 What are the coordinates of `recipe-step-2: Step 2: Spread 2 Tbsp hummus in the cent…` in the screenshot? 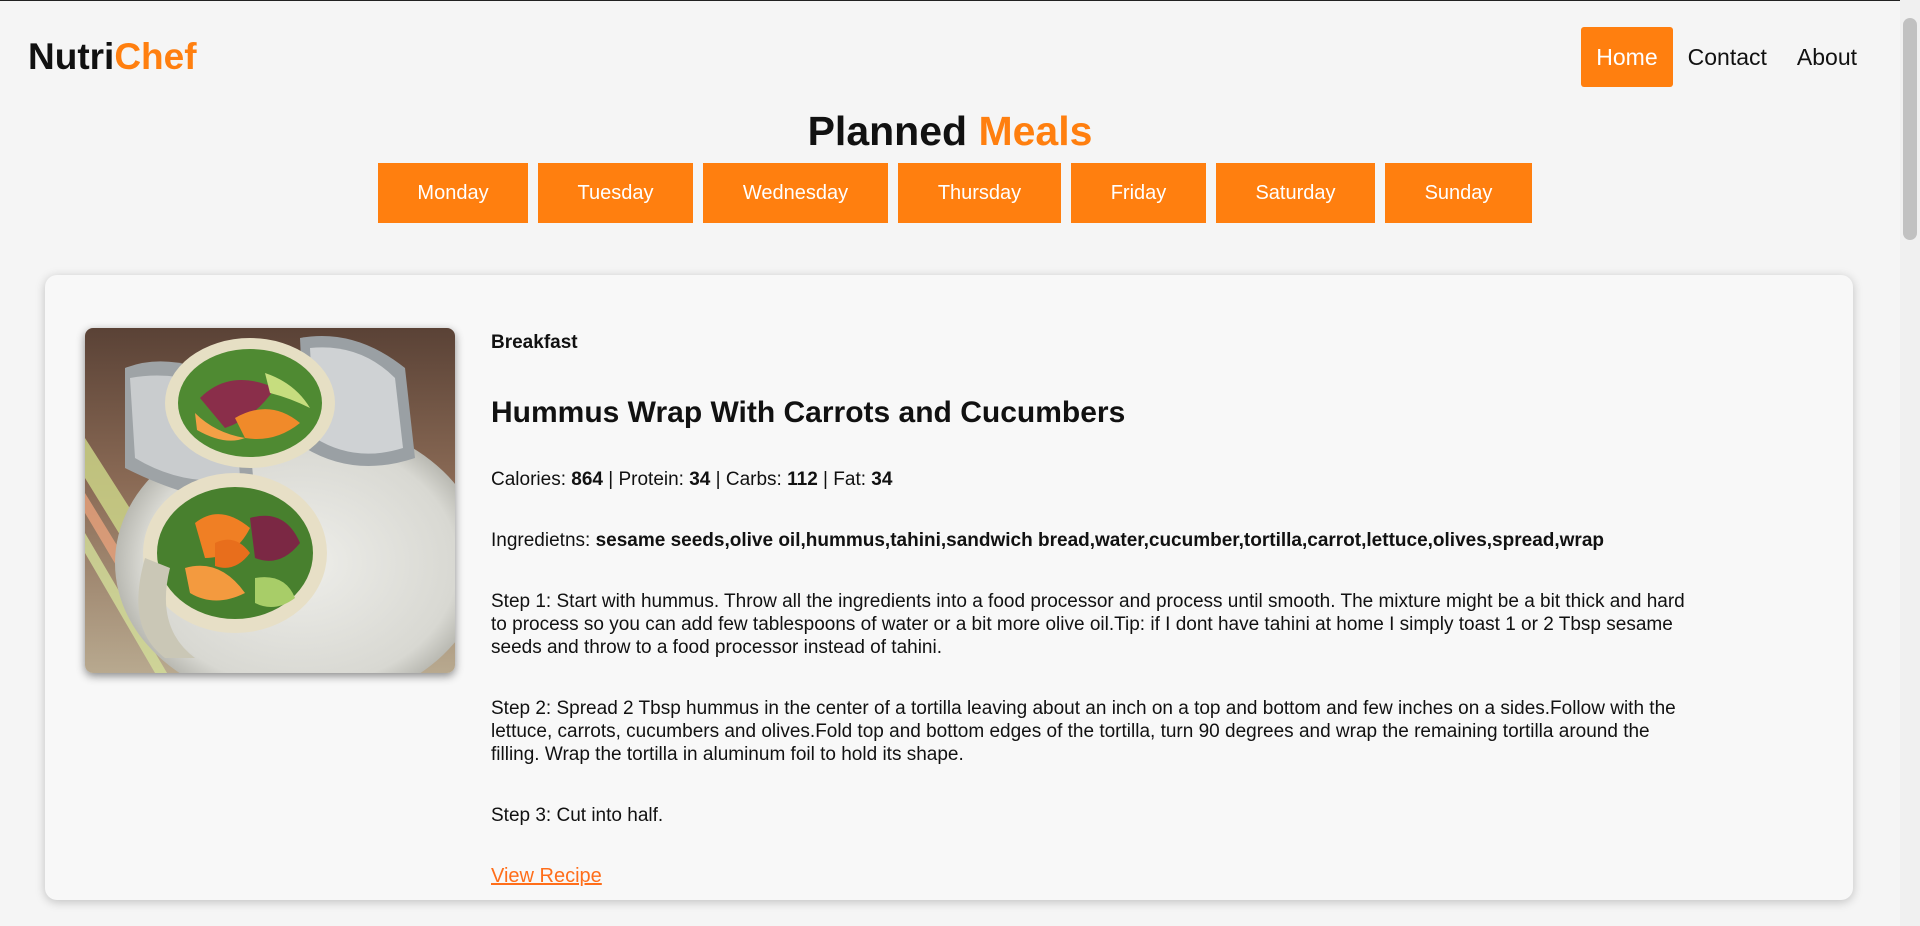 It's located at (1083, 731).